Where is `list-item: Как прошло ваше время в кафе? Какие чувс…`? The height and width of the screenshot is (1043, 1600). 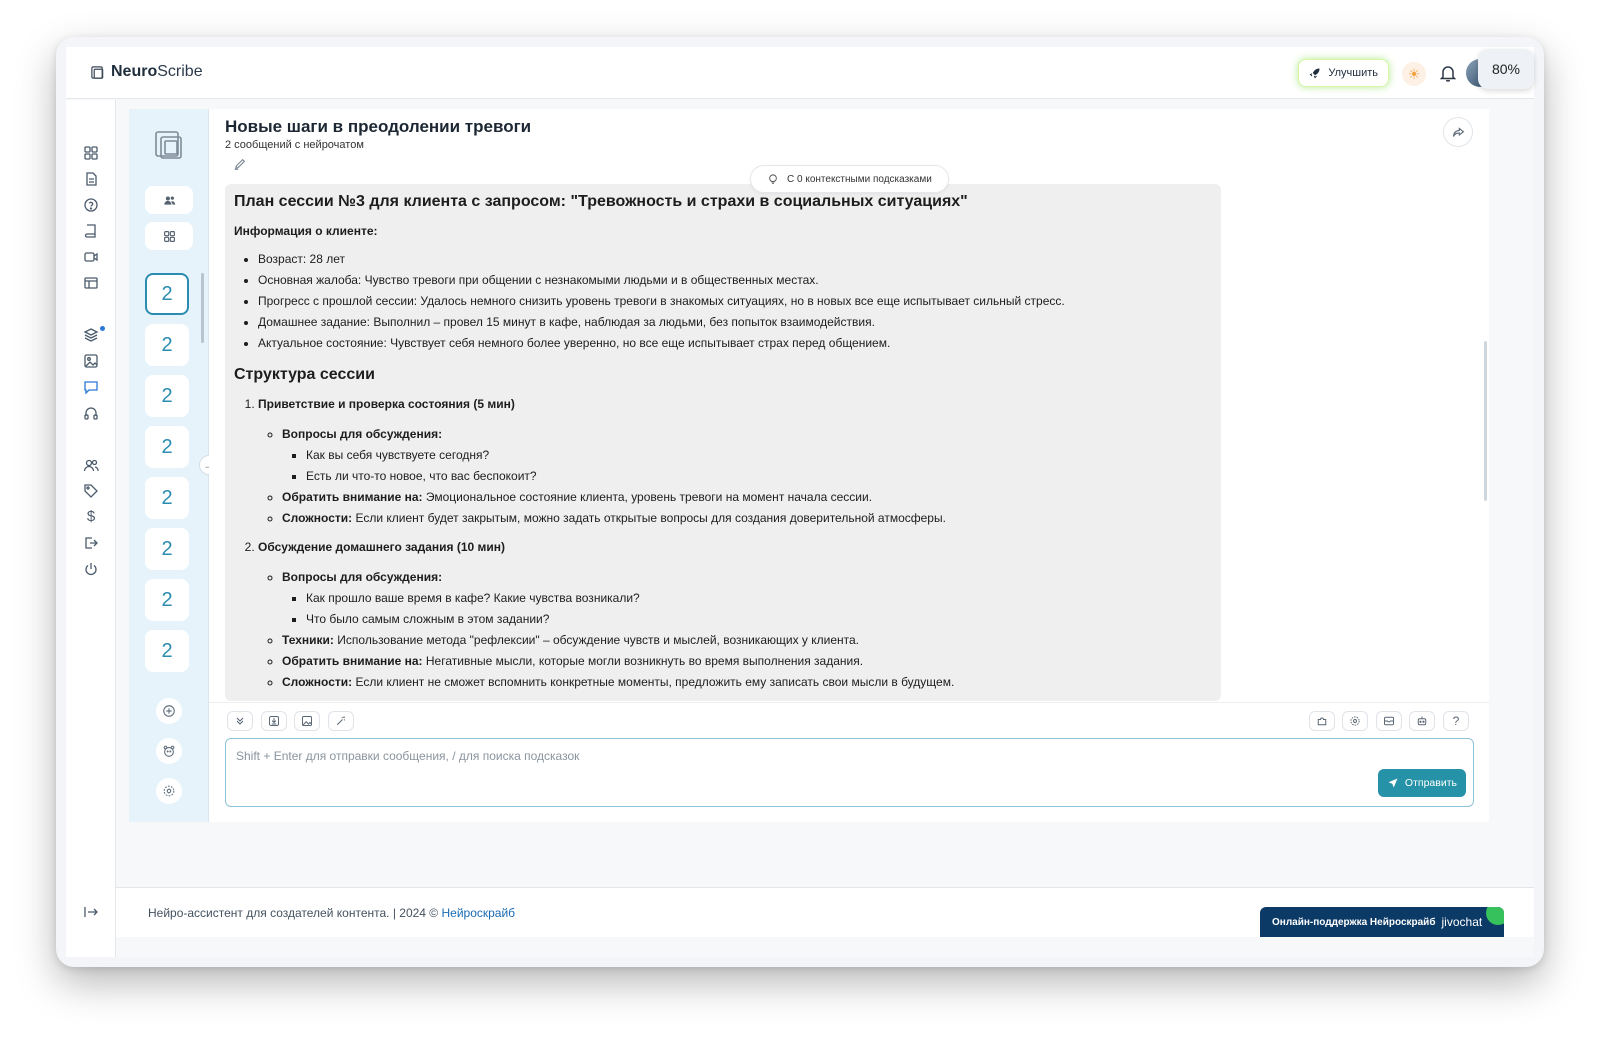
list-item: Как прошло ваше время в кафе? Какие чувс… is located at coordinates (759, 598).